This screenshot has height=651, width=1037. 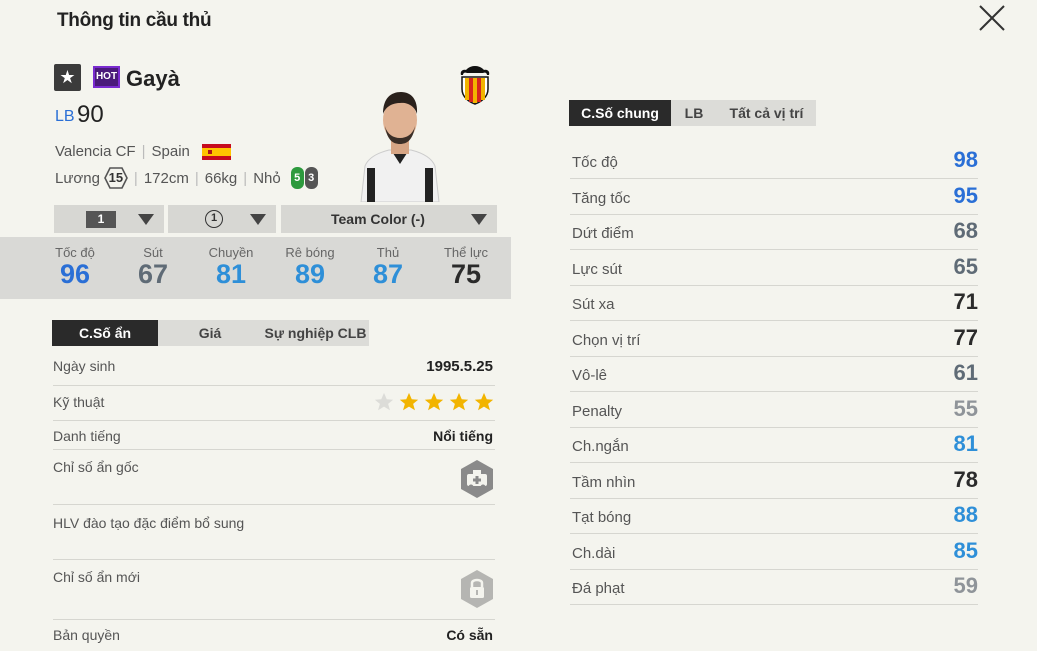 What do you see at coordinates (965, 443) in the screenshot?
I see `stat-value: 81` at bounding box center [965, 443].